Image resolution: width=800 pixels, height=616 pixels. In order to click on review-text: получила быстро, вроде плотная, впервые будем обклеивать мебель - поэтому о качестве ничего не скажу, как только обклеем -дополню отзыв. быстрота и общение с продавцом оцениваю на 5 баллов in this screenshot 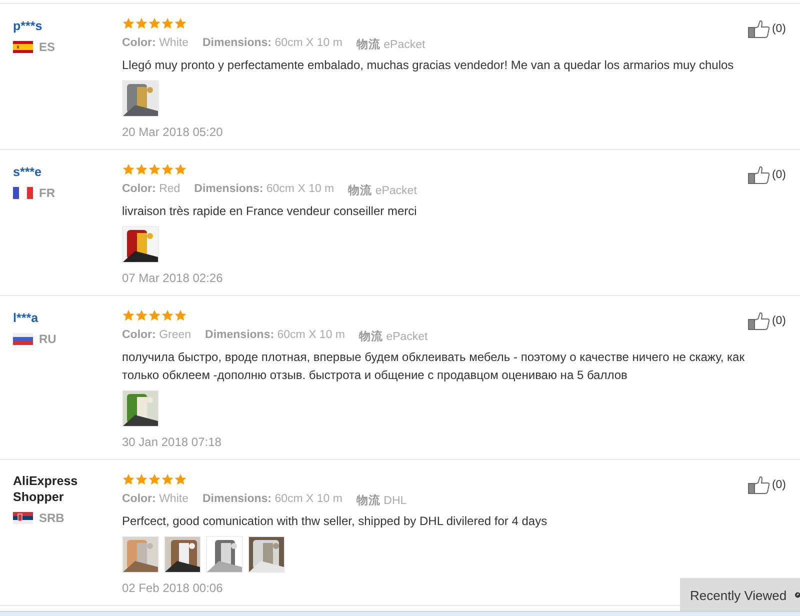, I will do `click(434, 366)`.